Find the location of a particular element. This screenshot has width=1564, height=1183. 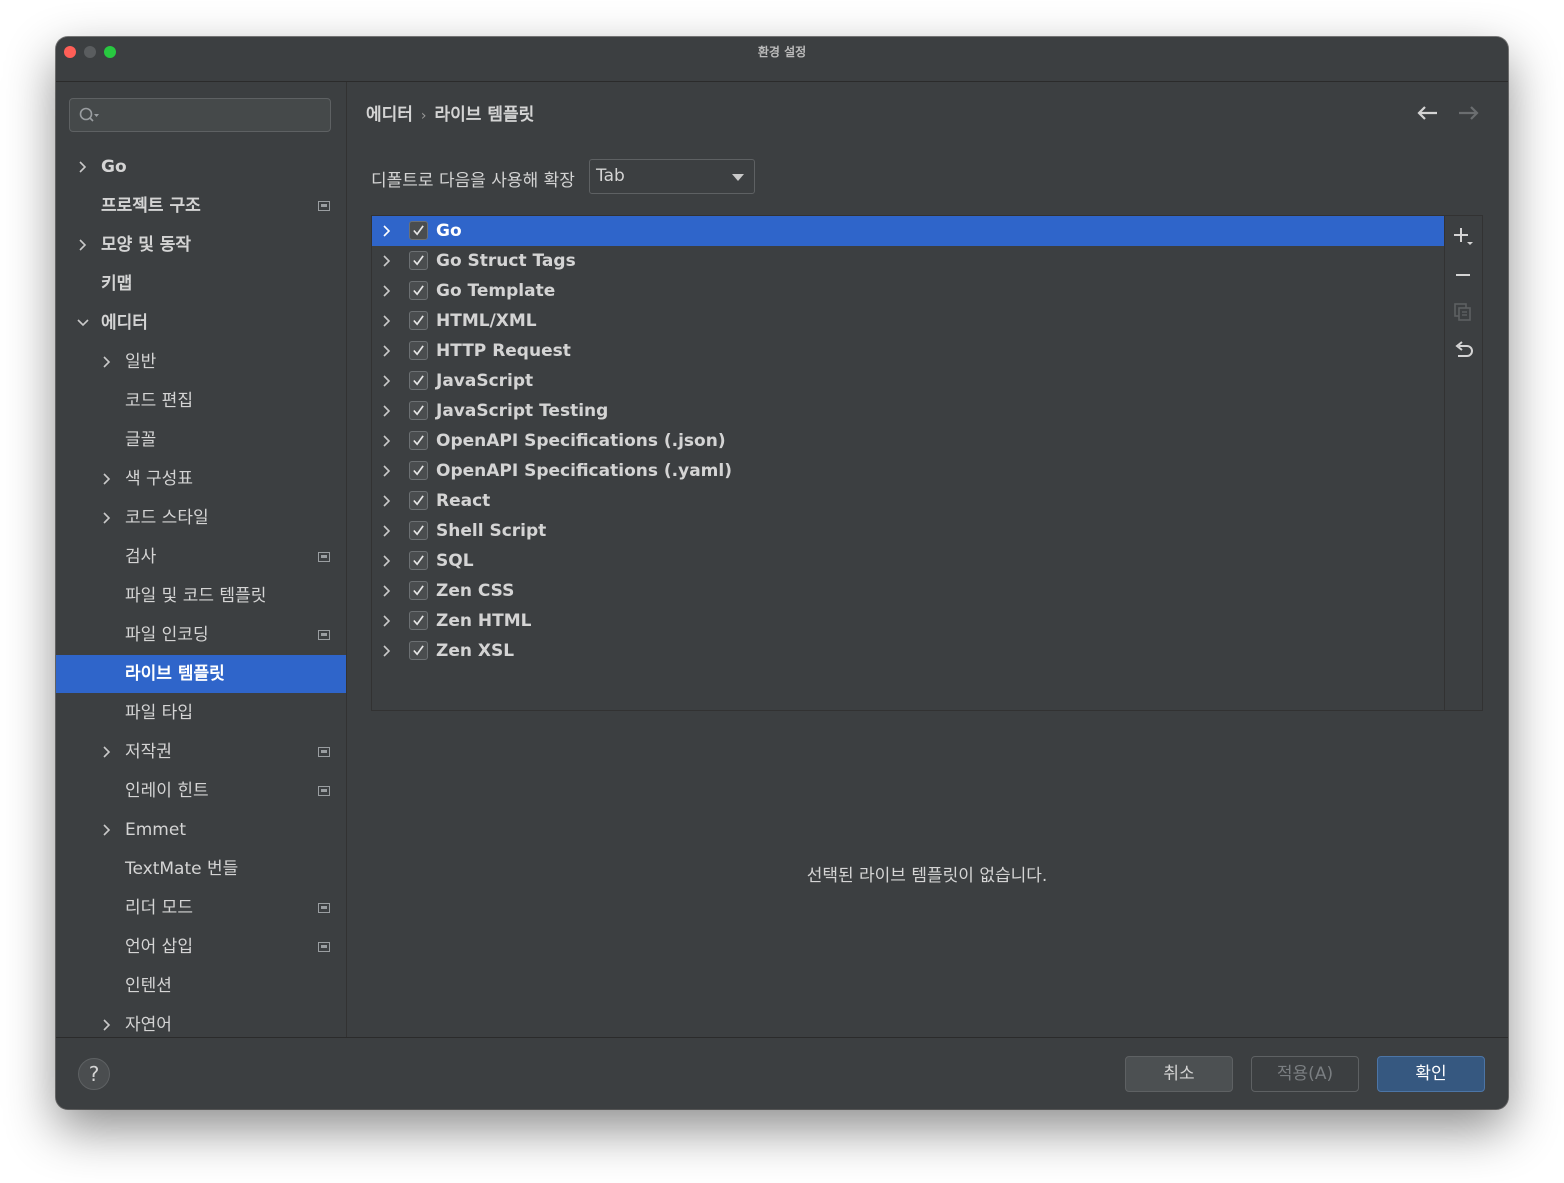

template-group-row: JavaScript is located at coordinates (908, 381).